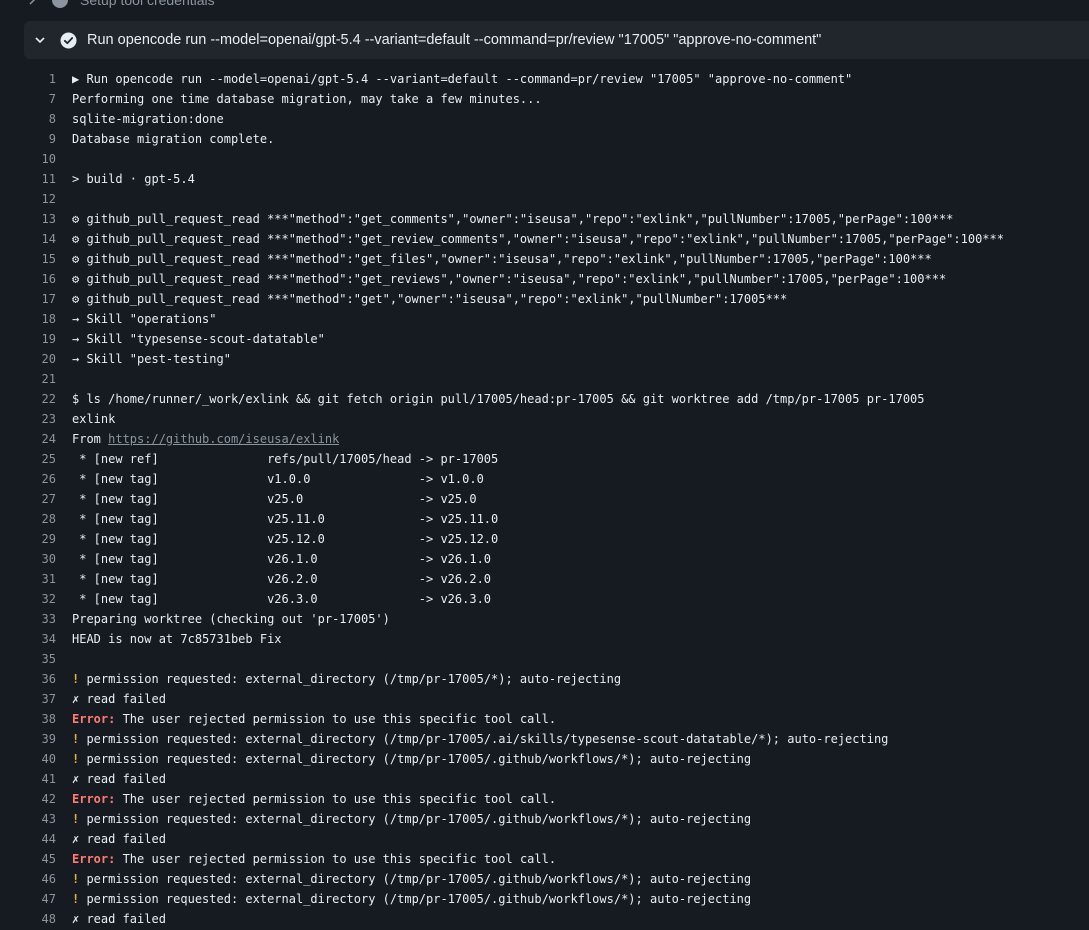 This screenshot has width=1089, height=930. I want to click on line-text: From https://github.com/iseusa/exlink, so click(205, 439).